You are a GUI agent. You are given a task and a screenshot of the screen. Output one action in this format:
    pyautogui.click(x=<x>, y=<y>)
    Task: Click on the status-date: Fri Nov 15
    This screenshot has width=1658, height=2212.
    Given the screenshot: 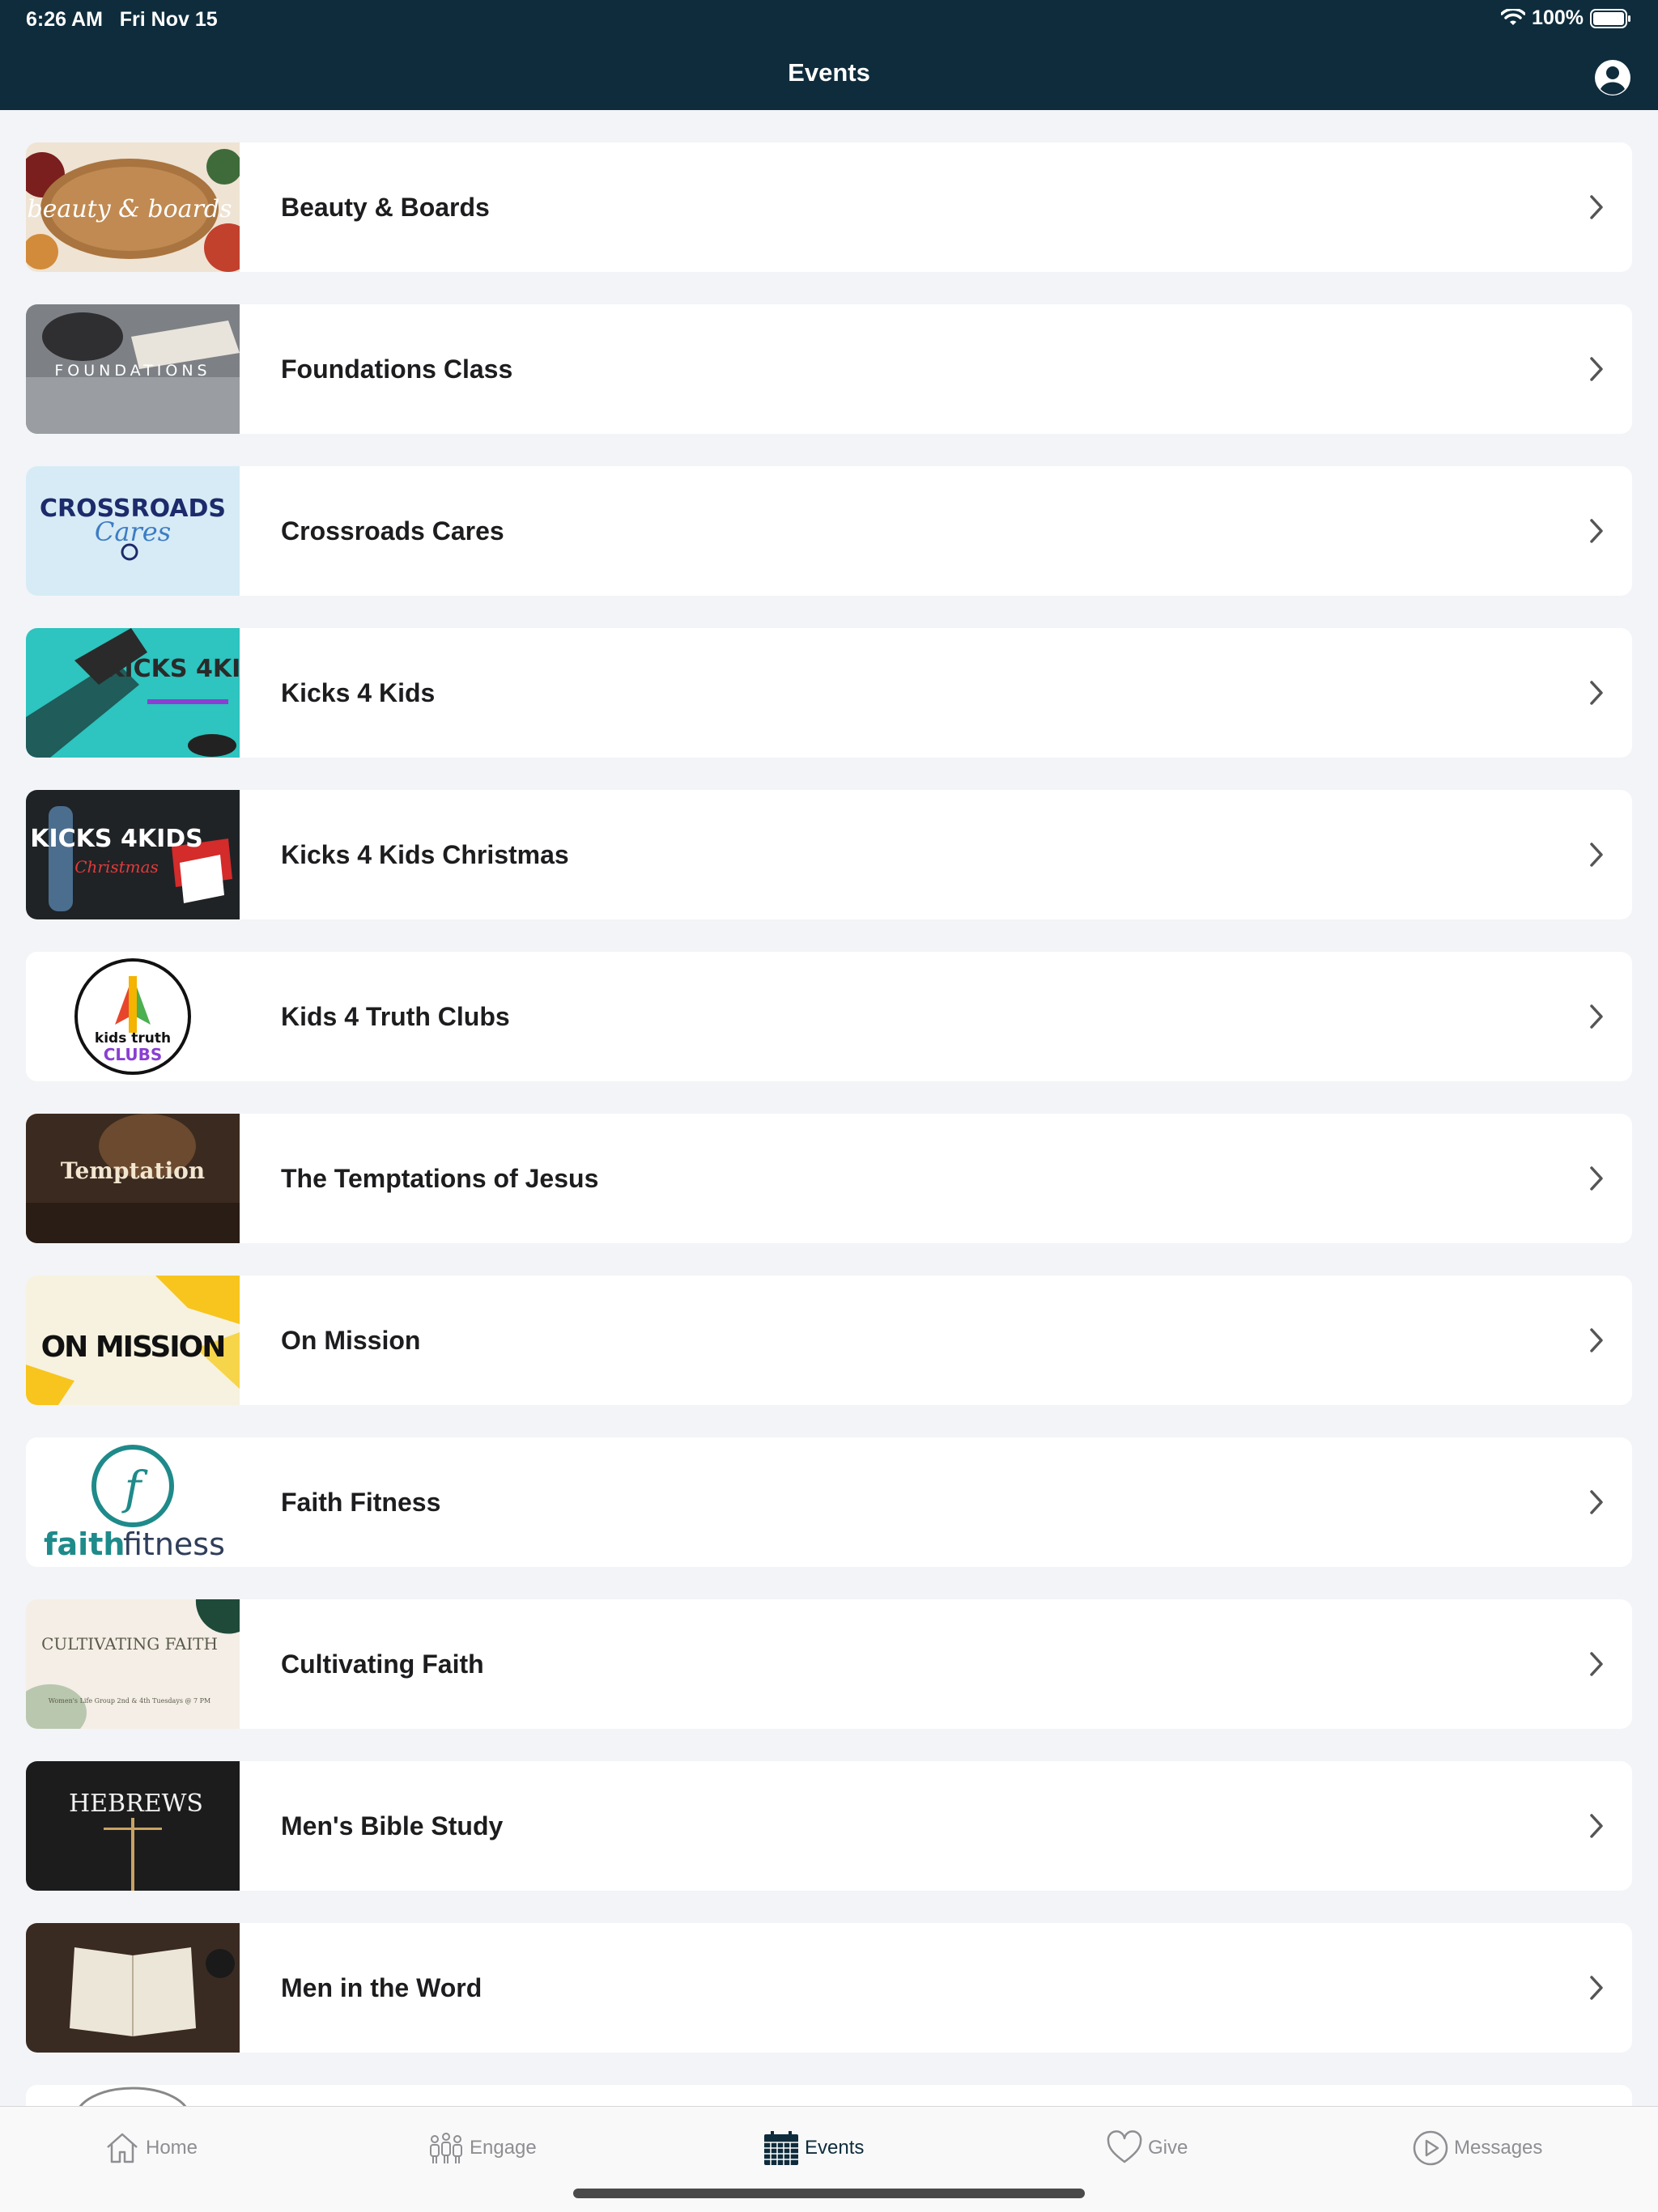 What is the action you would take?
    pyautogui.click(x=168, y=19)
    